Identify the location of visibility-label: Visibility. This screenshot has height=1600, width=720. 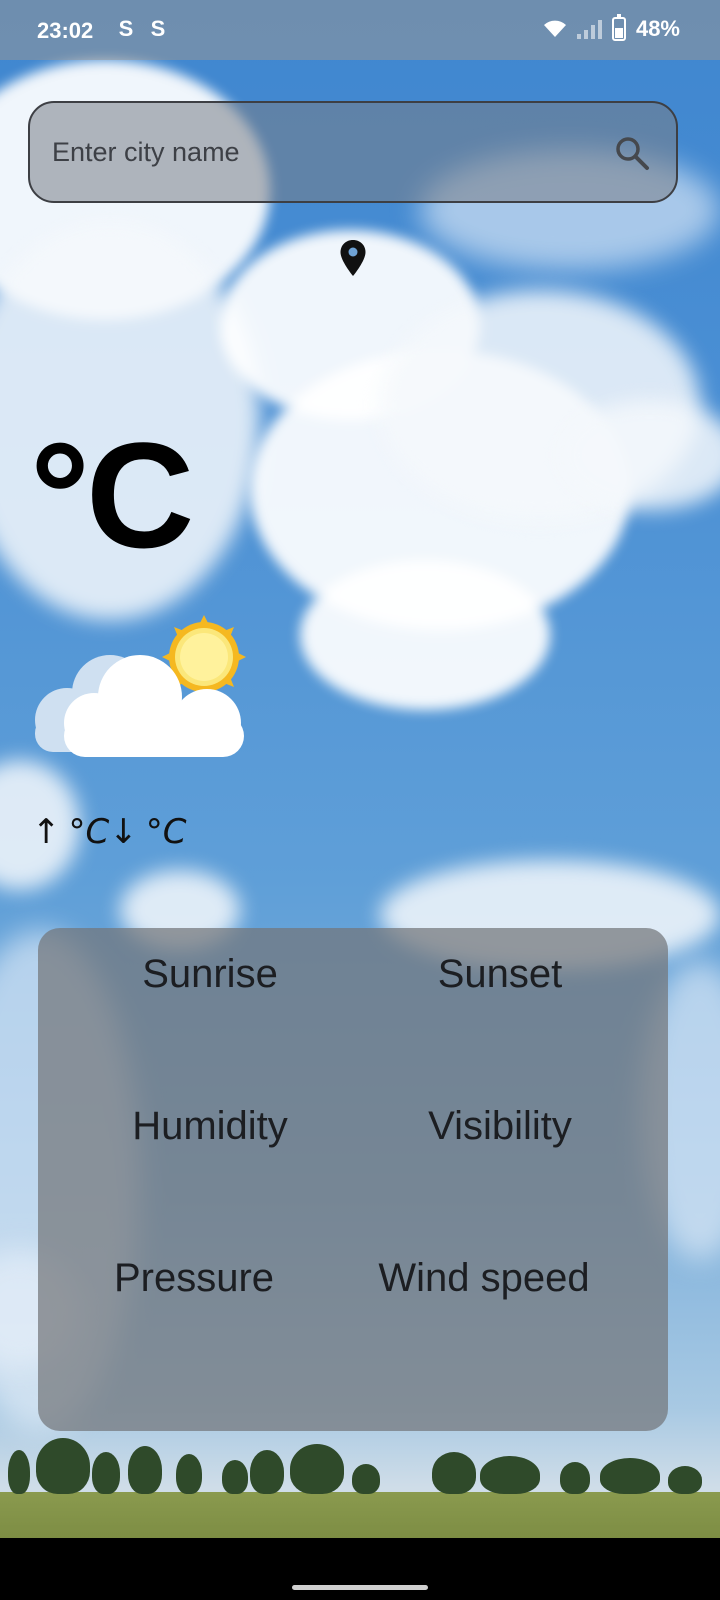
(500, 1126).